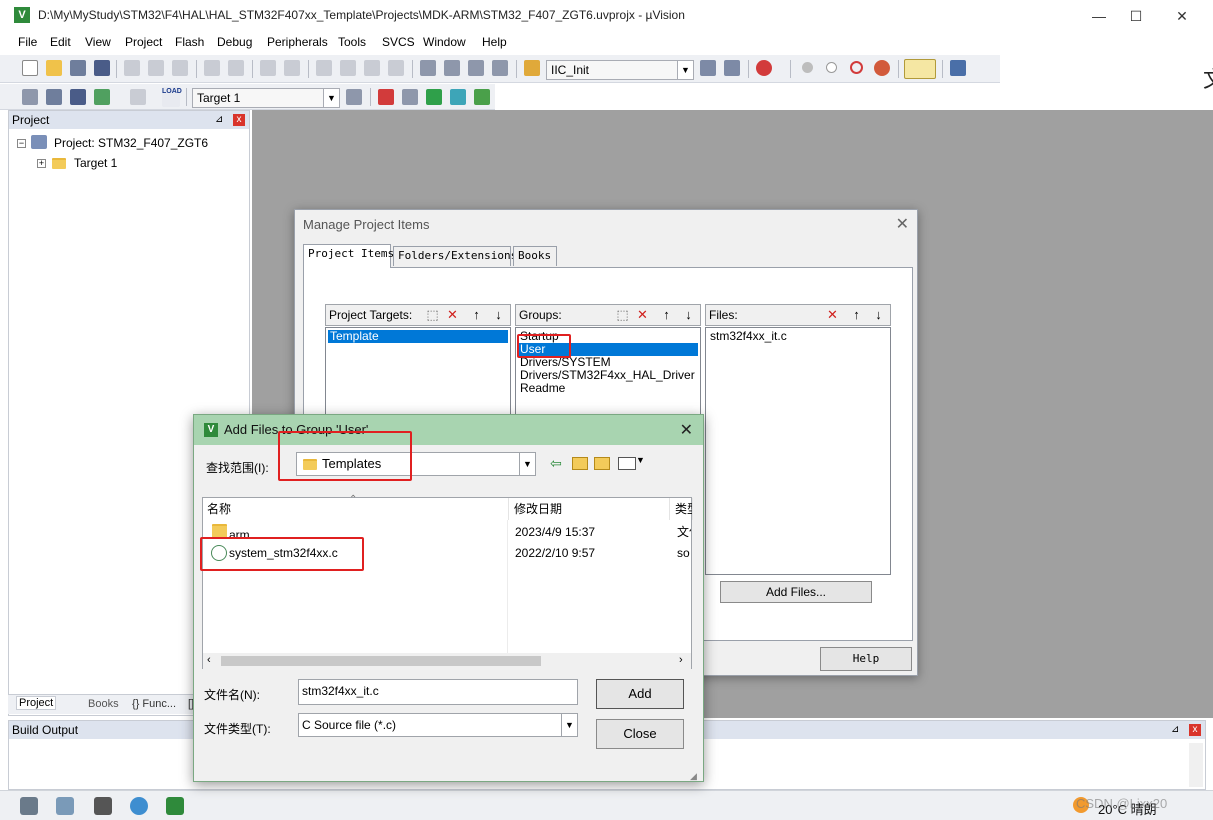 Image resolution: width=1213 pixels, height=820 pixels. Describe the element at coordinates (103, 806) in the screenshot. I see `gear-icon` at that location.